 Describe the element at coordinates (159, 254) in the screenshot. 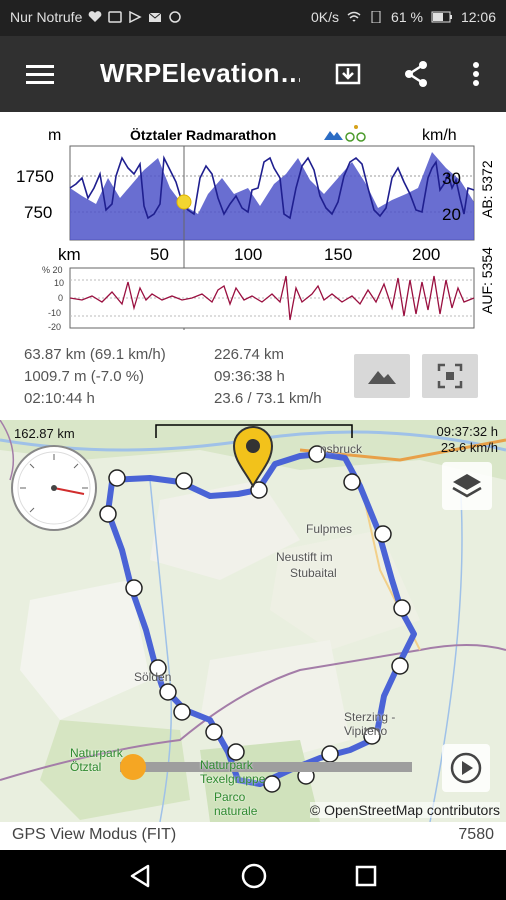

I see `x-tick: 50` at that location.